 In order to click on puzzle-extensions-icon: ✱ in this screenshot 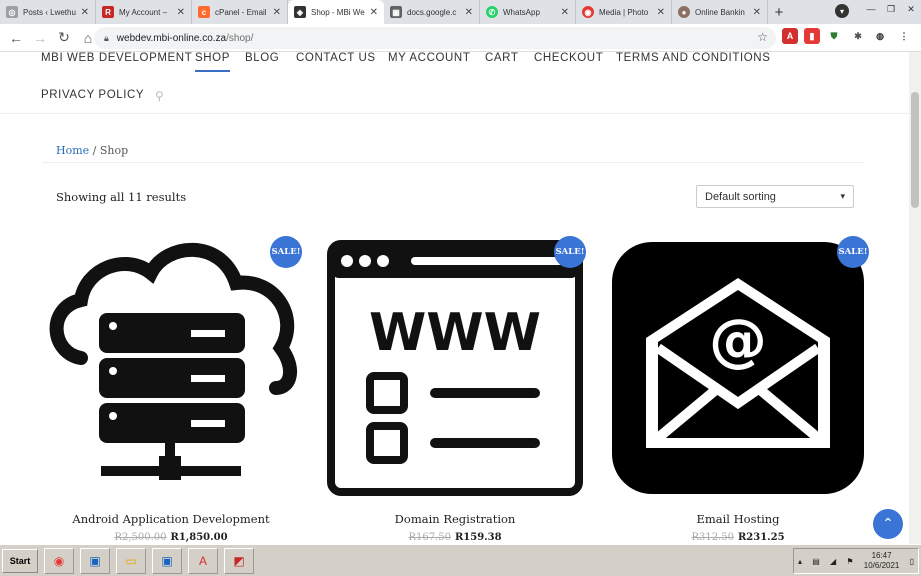, I will do `click(858, 36)`.